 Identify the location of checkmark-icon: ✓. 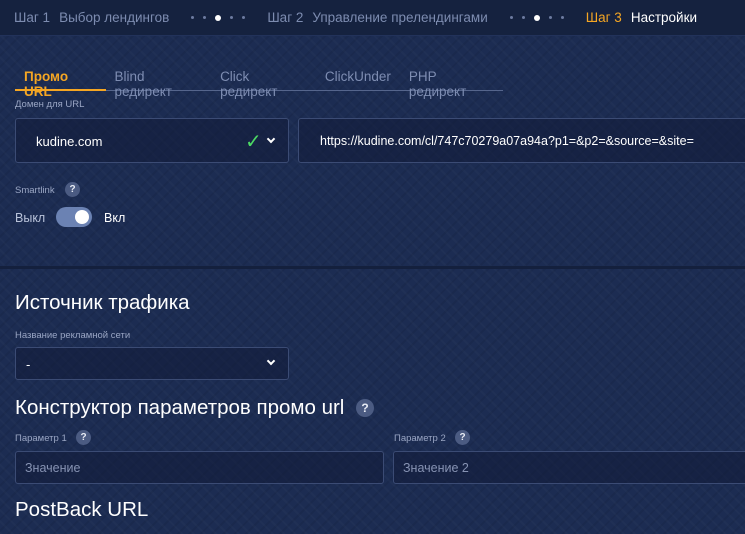
(253, 142).